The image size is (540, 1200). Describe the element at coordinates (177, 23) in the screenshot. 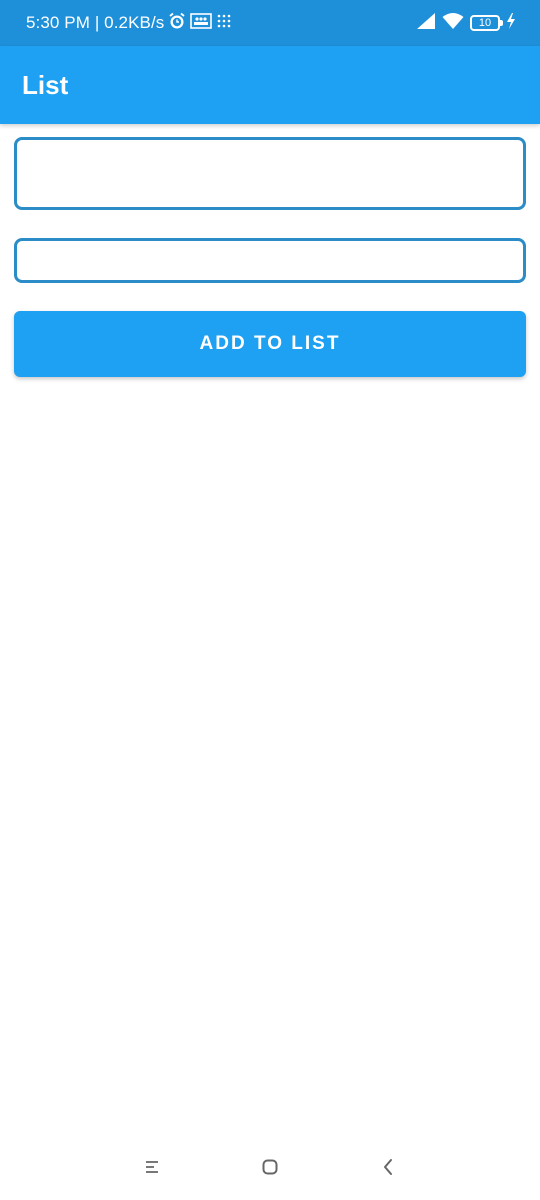

I see `alarm-icon` at that location.